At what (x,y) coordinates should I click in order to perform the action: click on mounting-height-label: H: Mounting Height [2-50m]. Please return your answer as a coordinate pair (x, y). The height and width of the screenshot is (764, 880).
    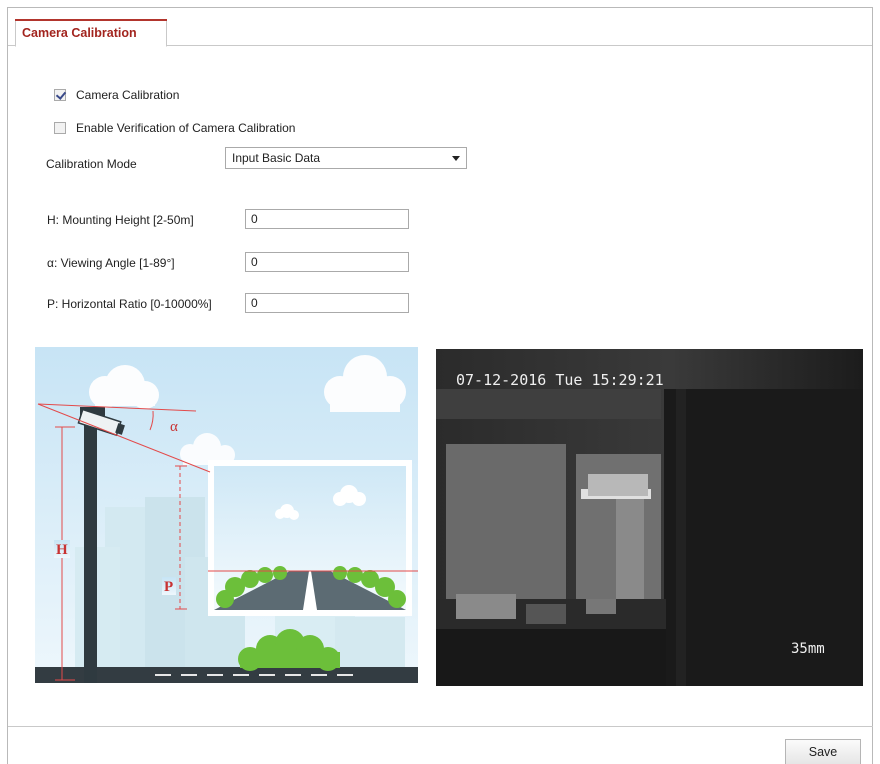
    Looking at the image, I should click on (120, 220).